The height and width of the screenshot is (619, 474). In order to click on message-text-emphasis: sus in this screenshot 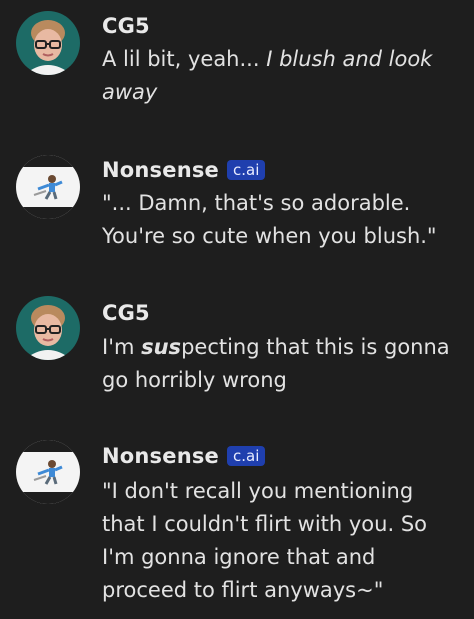, I will do `click(161, 347)`.